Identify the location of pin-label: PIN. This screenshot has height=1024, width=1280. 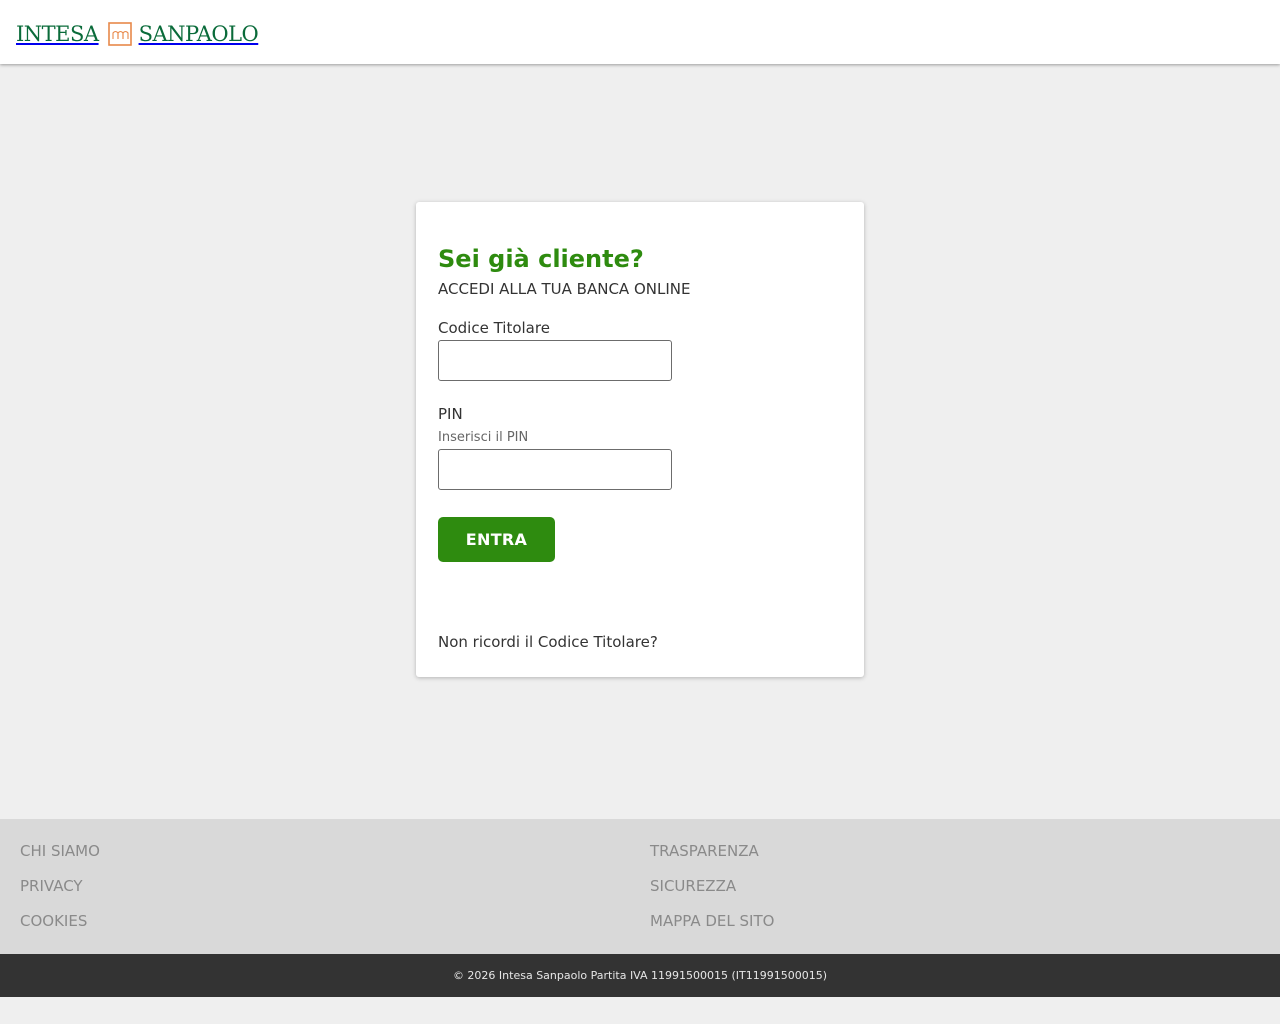
(450, 414).